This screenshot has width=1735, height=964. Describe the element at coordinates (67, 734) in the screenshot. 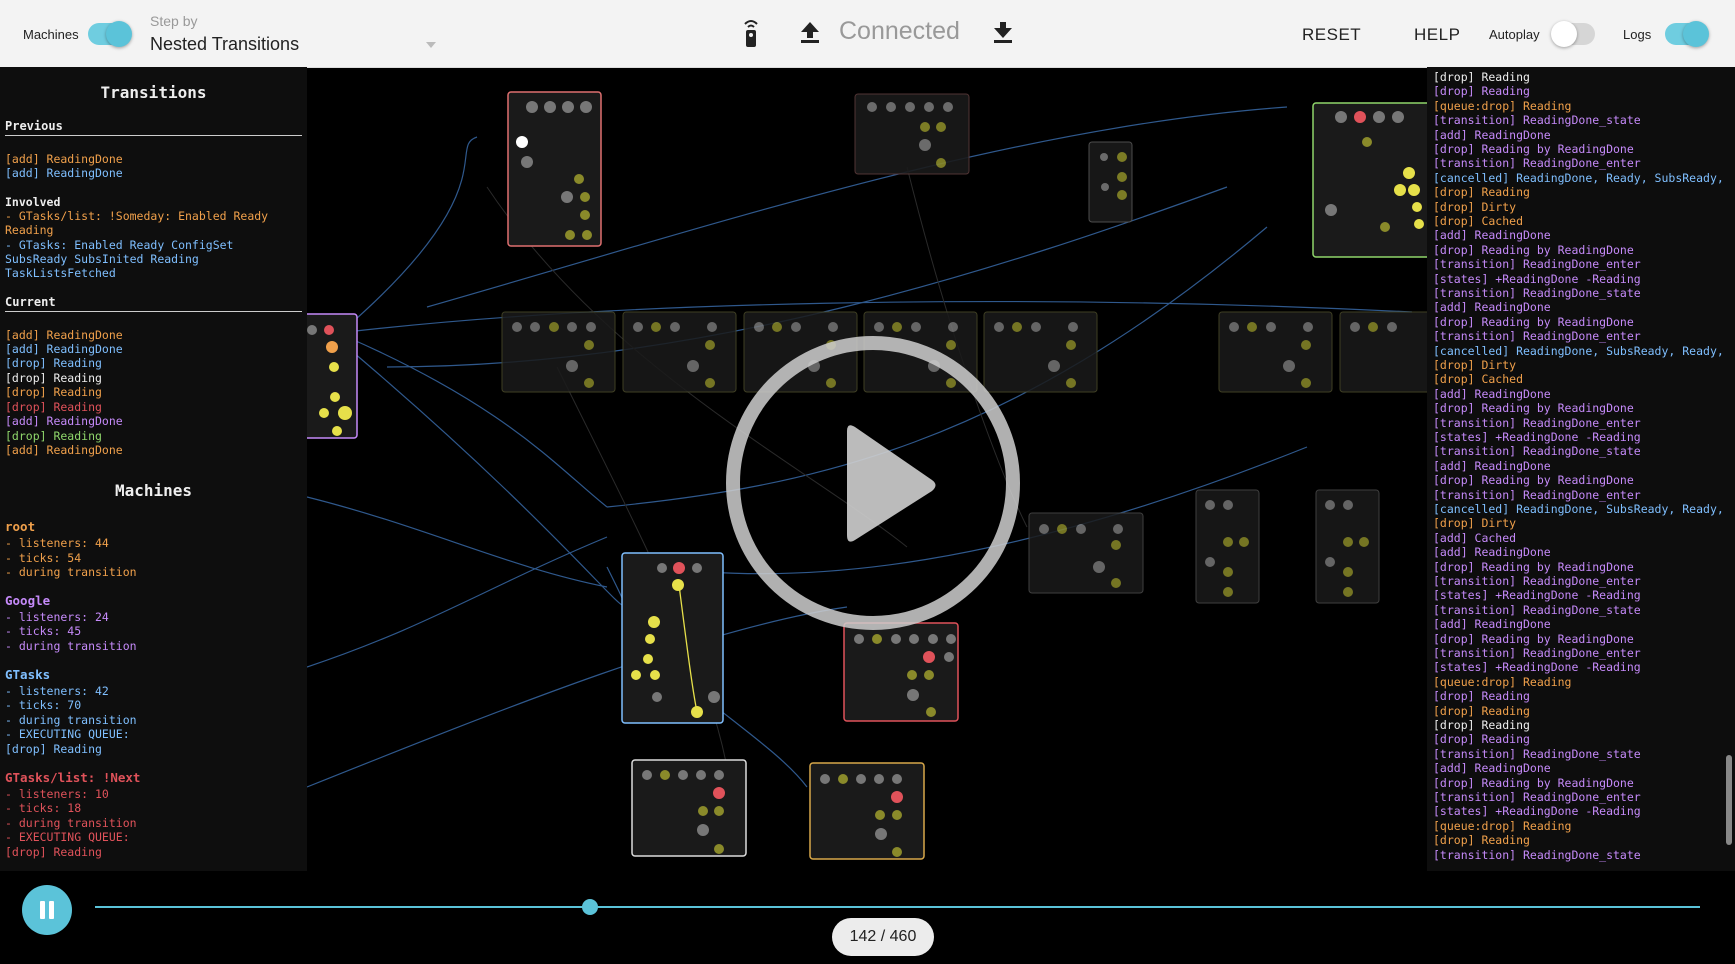

I see `machine-detail: - EXECUTING QUEUE:` at that location.